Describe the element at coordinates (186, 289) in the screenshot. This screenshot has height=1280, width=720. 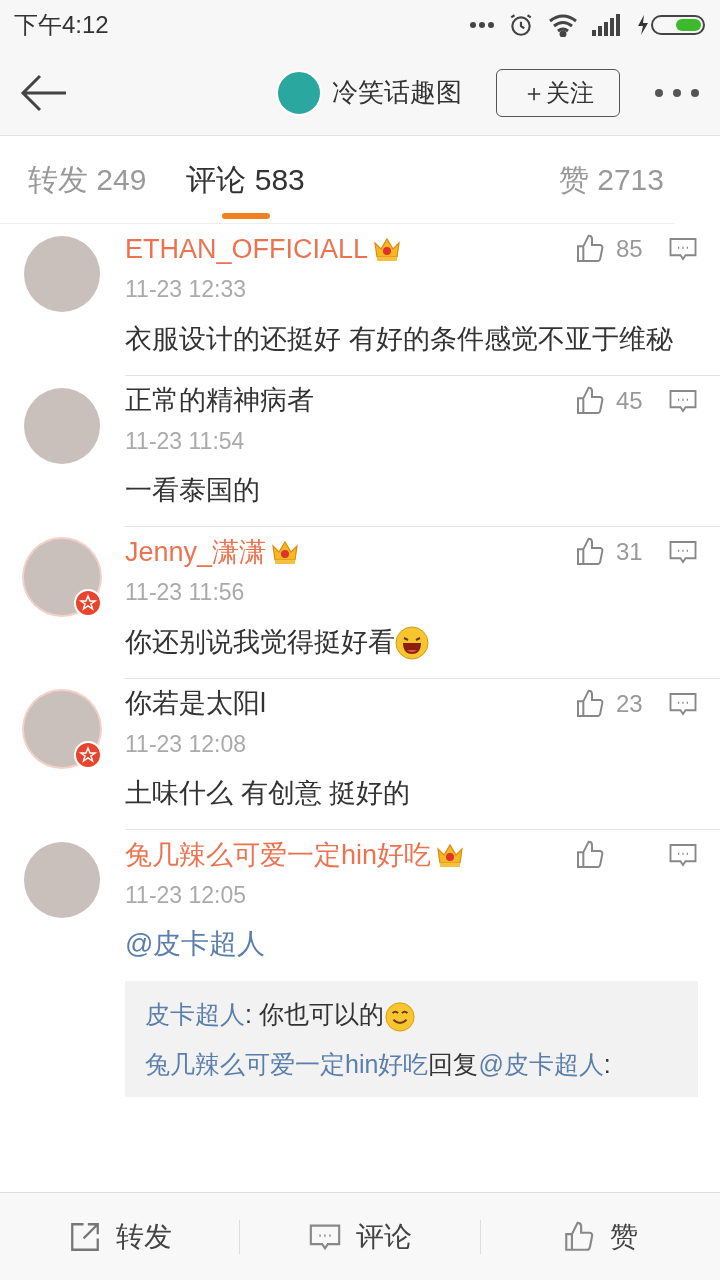
I see `comment-time: 11-23 12:33` at that location.